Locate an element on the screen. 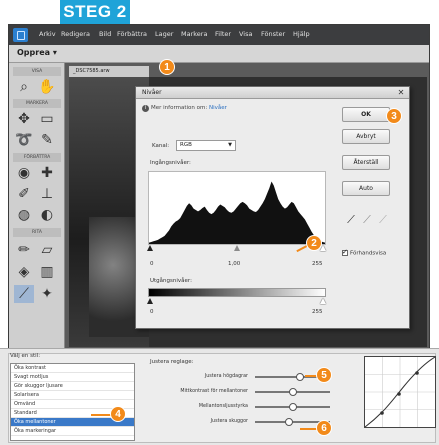 The height and width of the screenshot is (445, 439). callout-3: 3 is located at coordinates (394, 116).